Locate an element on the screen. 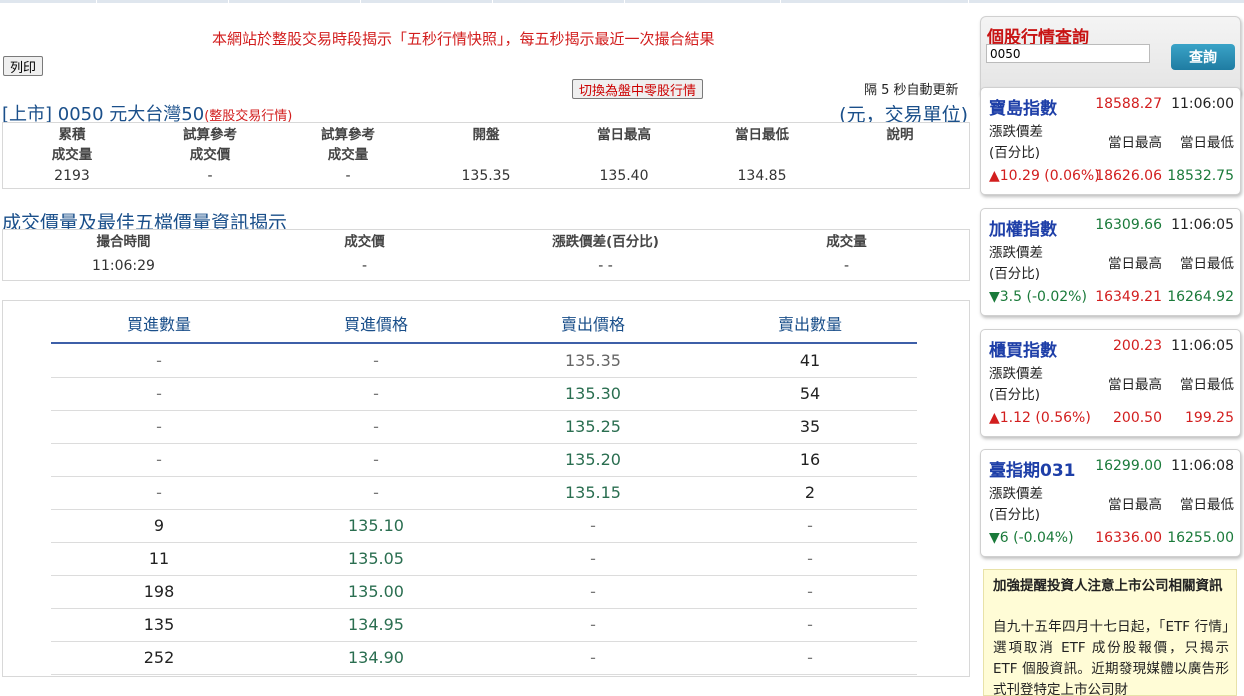 The image size is (1244, 696). index-low: 16255.00 is located at coordinates (1200, 538).